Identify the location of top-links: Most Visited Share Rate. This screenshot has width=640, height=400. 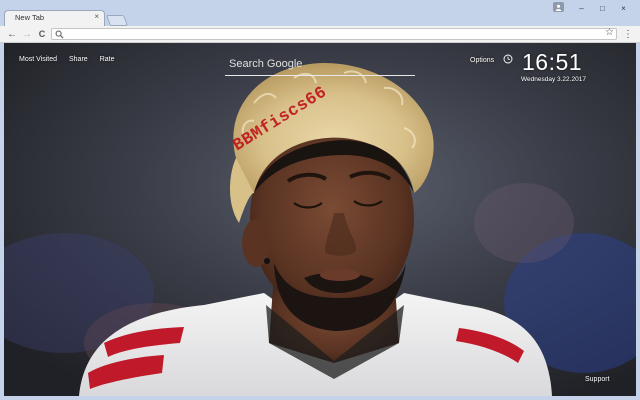
(66, 59).